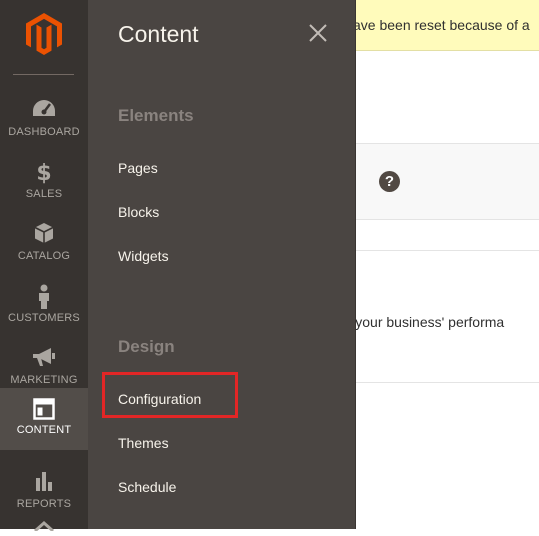 The image size is (539, 536). I want to click on notice-text: ave been reset because of a, so click(442, 25).